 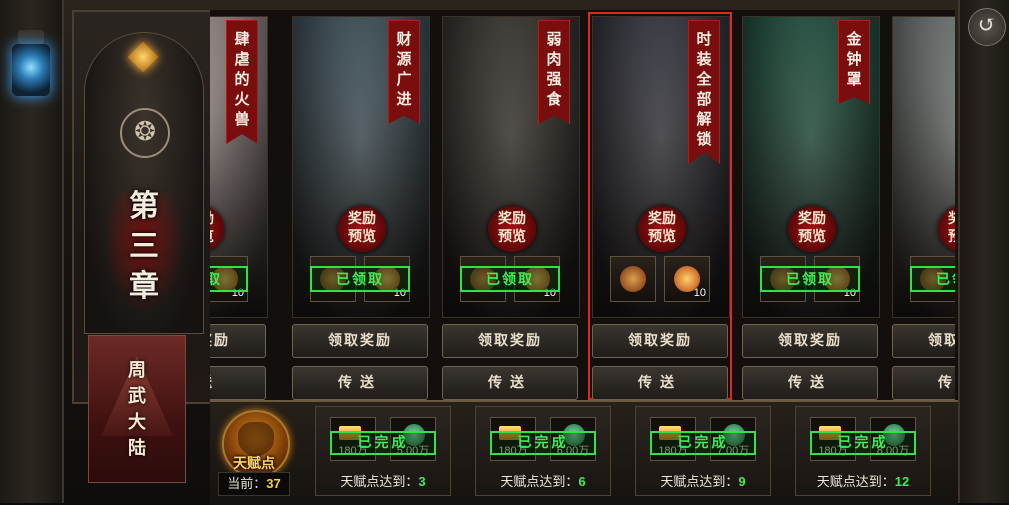 I want to click on talent-emblem, so click(x=256, y=439).